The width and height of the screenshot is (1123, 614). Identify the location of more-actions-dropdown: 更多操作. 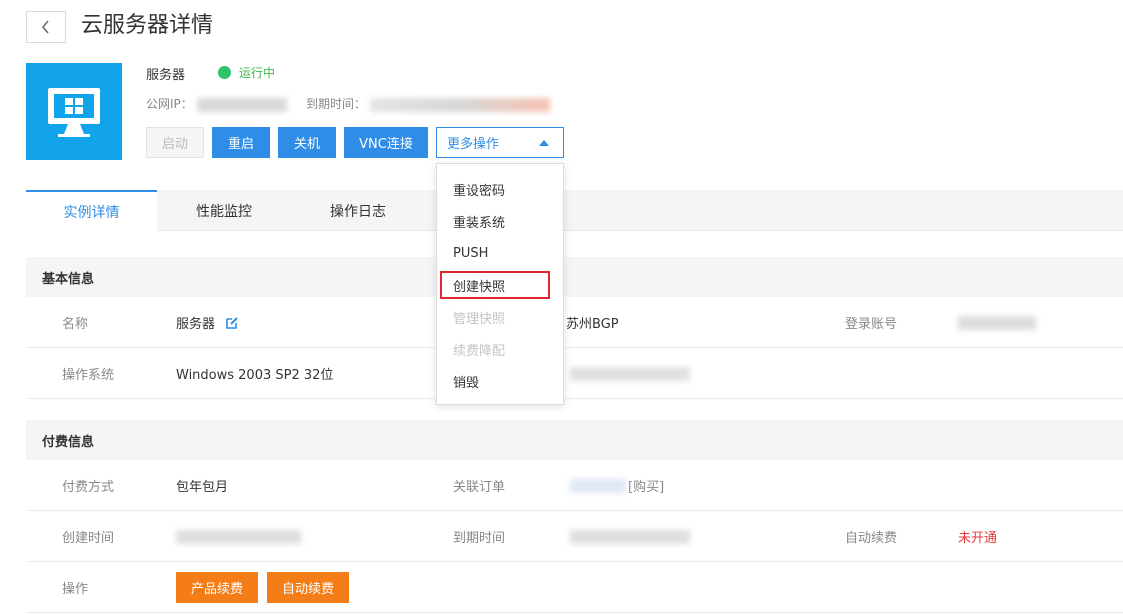
(500, 142).